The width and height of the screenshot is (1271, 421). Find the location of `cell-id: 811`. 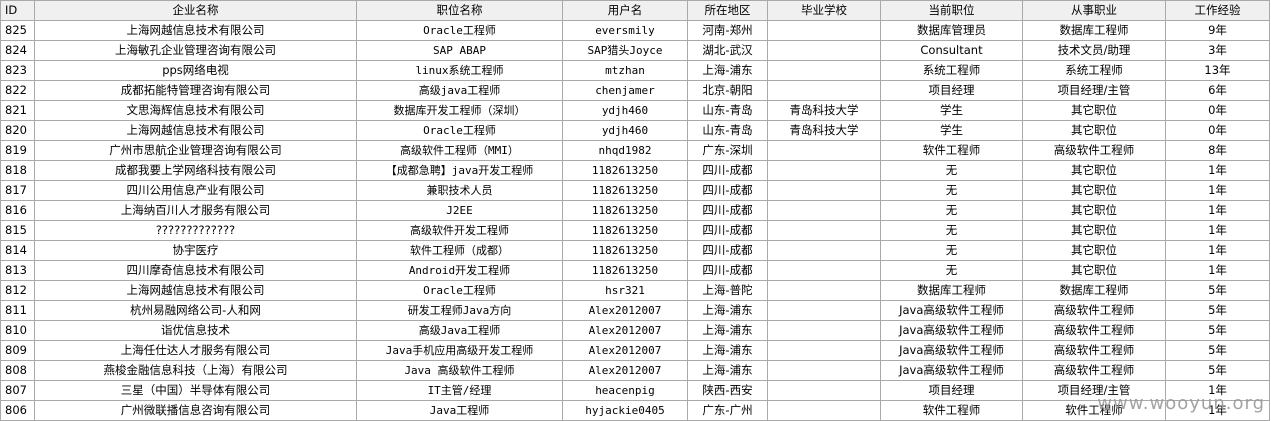

cell-id: 811 is located at coordinates (18, 311).